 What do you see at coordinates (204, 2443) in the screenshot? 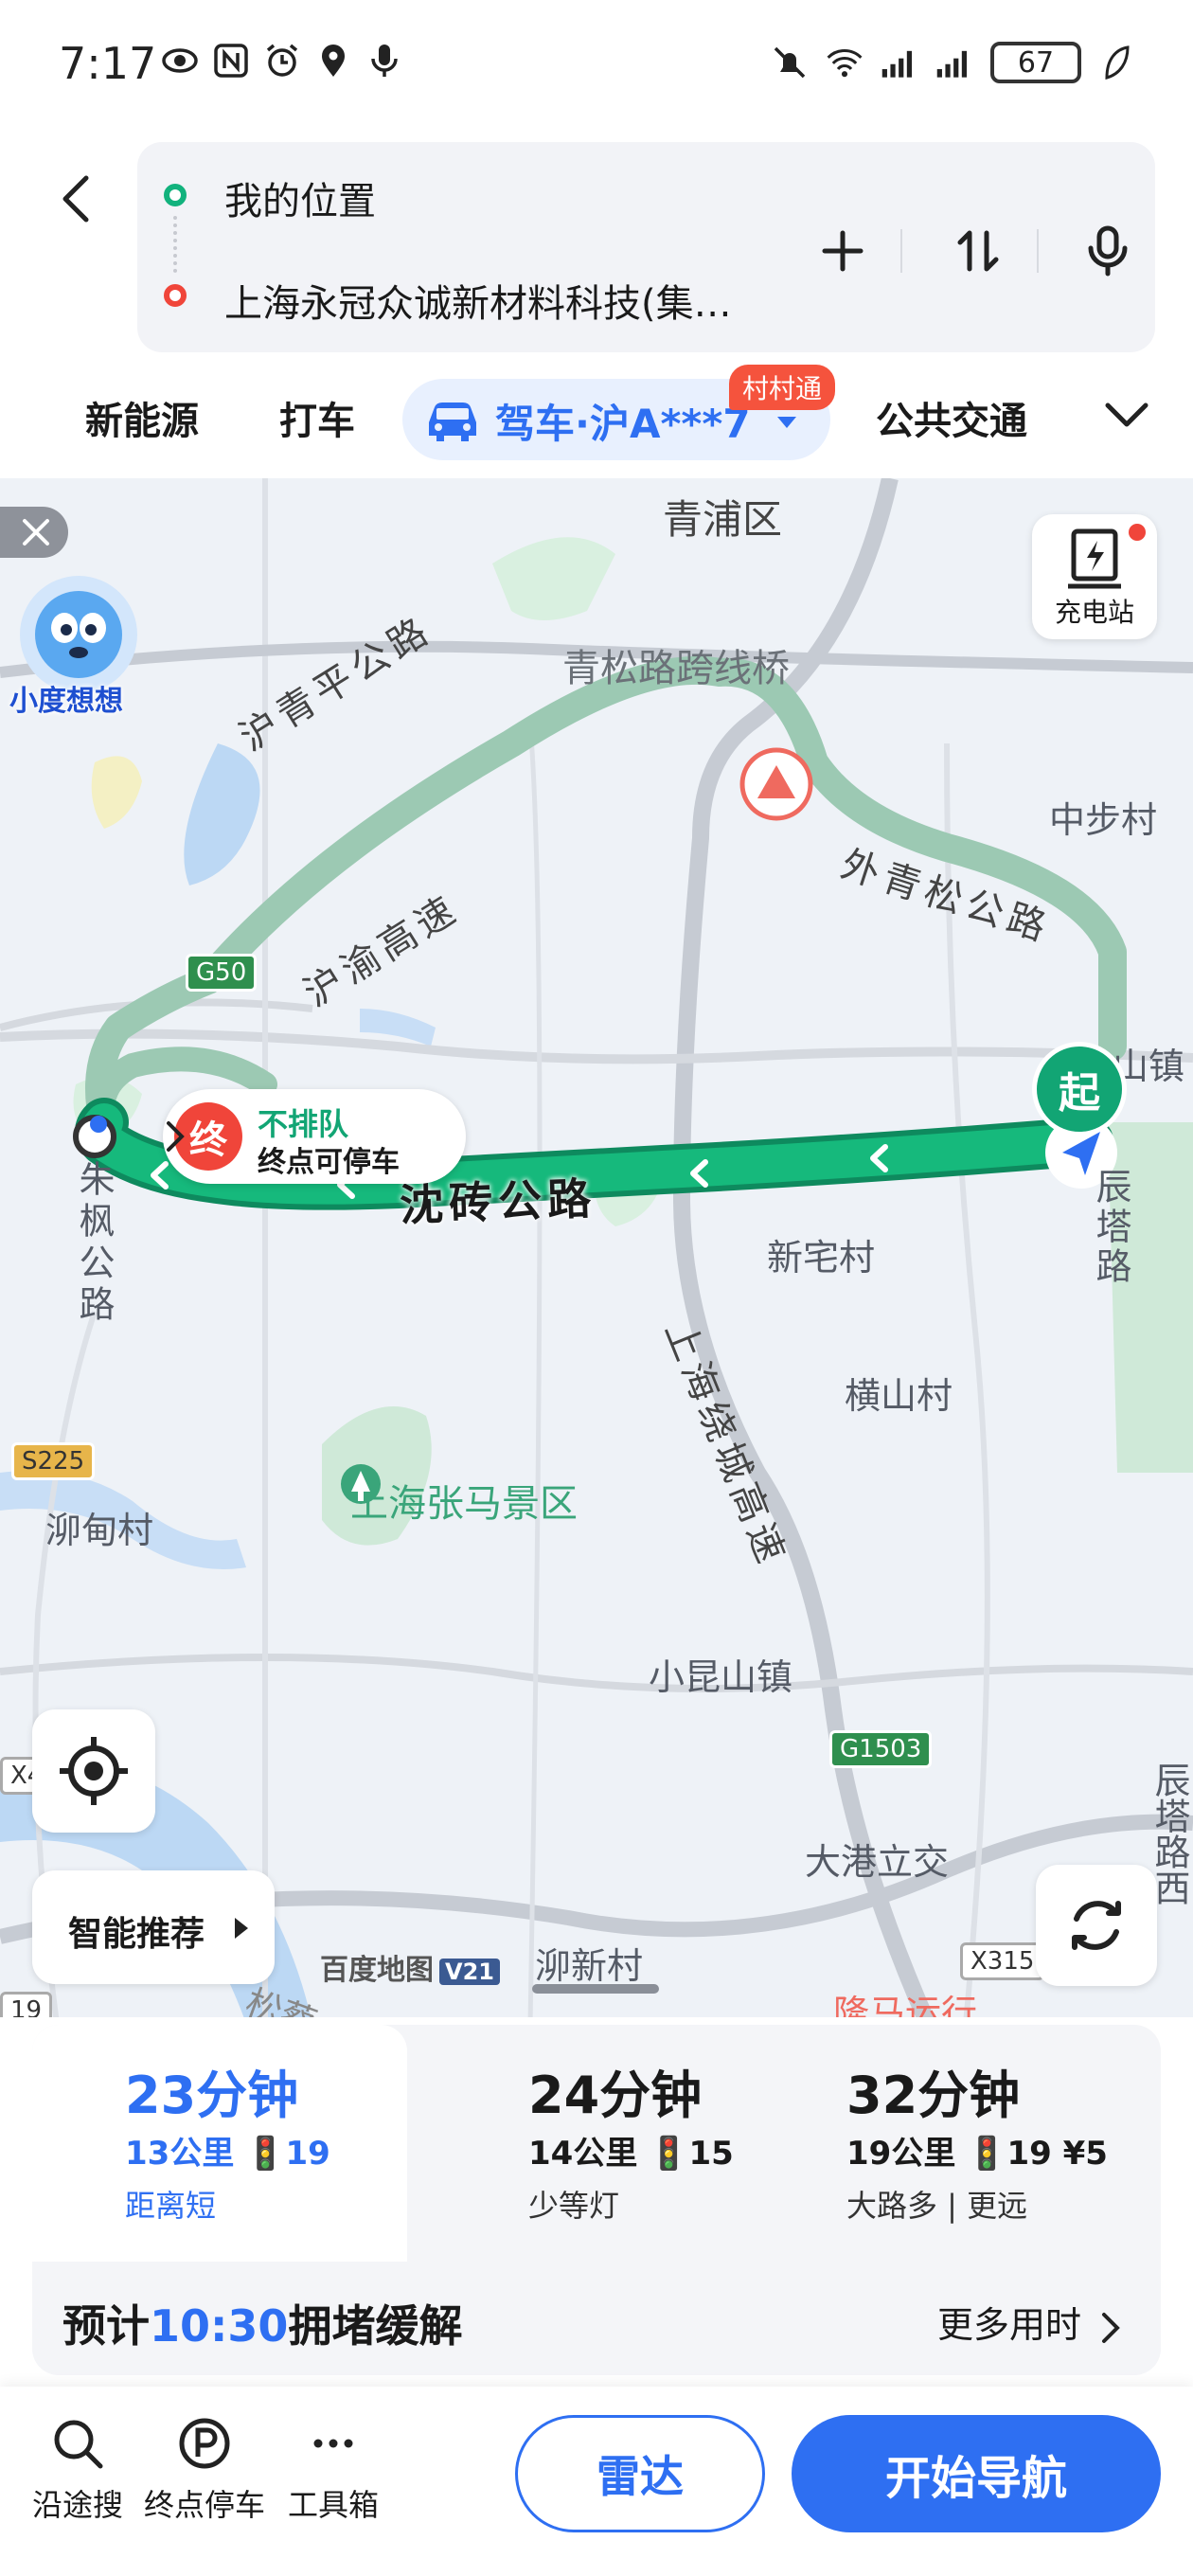
I see `parking-icon` at bounding box center [204, 2443].